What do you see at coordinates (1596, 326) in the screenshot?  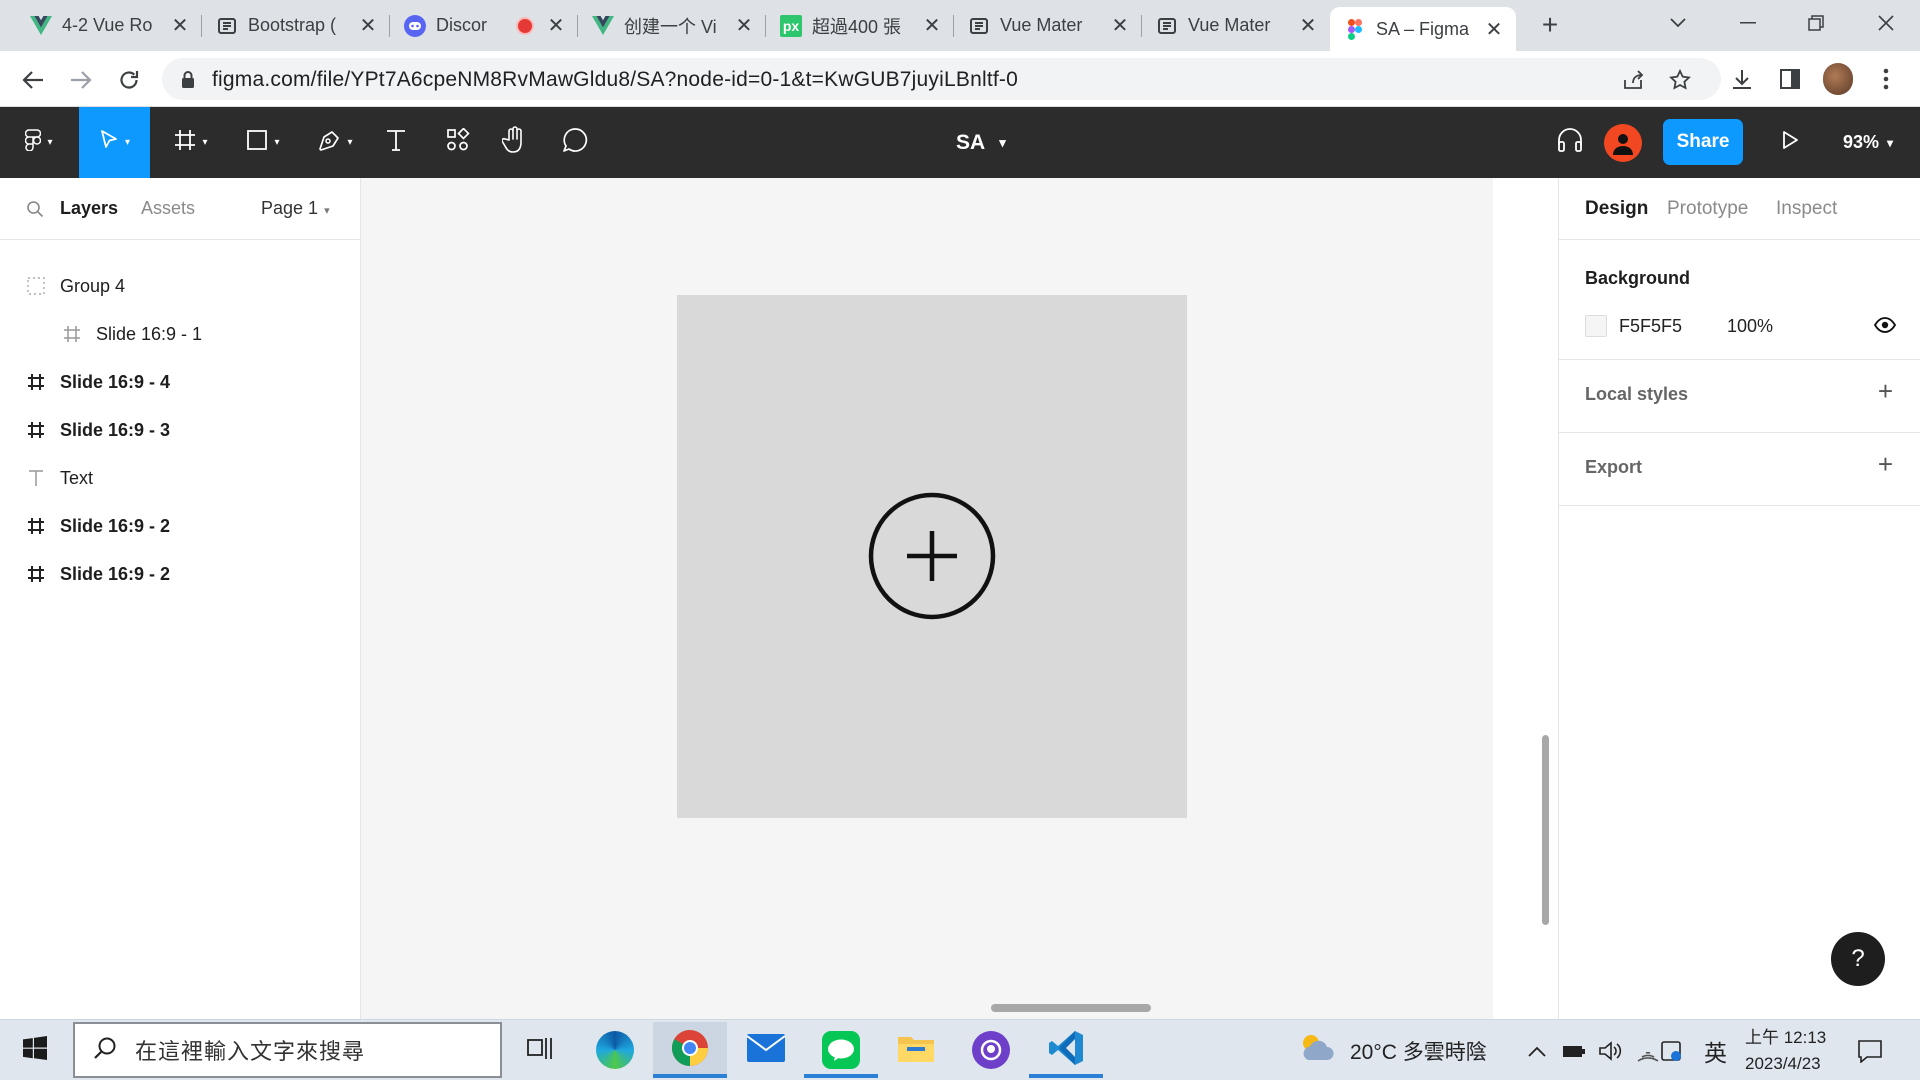 I see `background-color-swatch` at bounding box center [1596, 326].